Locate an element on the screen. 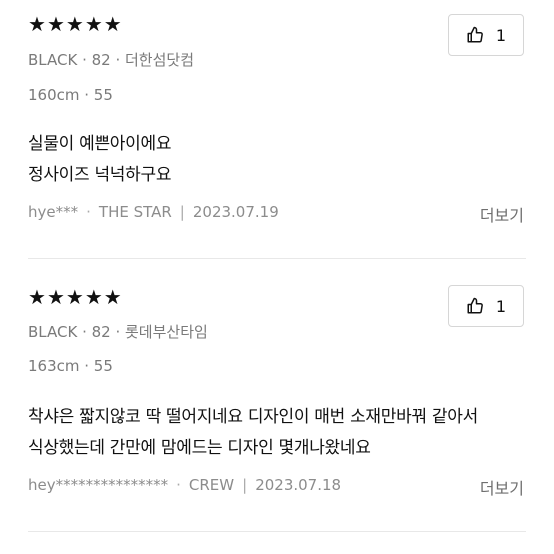  review-meta: hye*** · THE STAR | 2023.07.19 is located at coordinates (153, 212).